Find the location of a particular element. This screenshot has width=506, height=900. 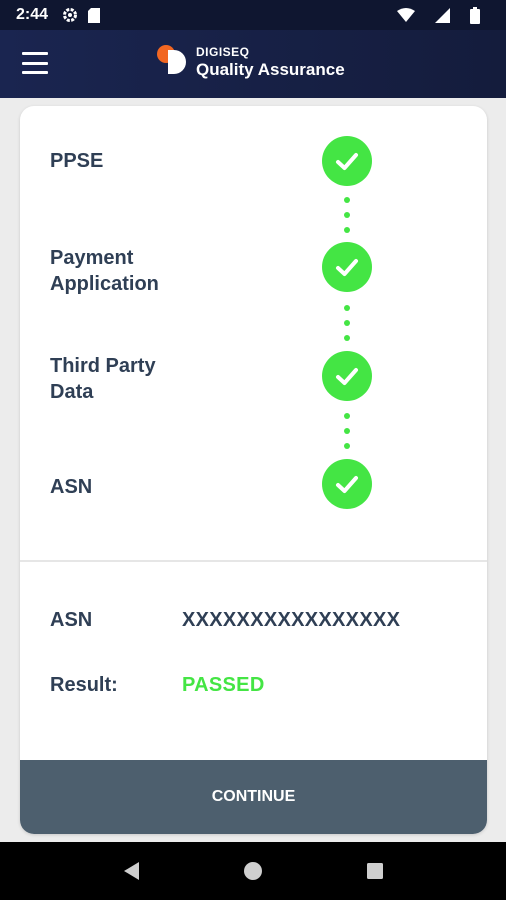

brand-large-title: Quality Assurance is located at coordinates (270, 69).